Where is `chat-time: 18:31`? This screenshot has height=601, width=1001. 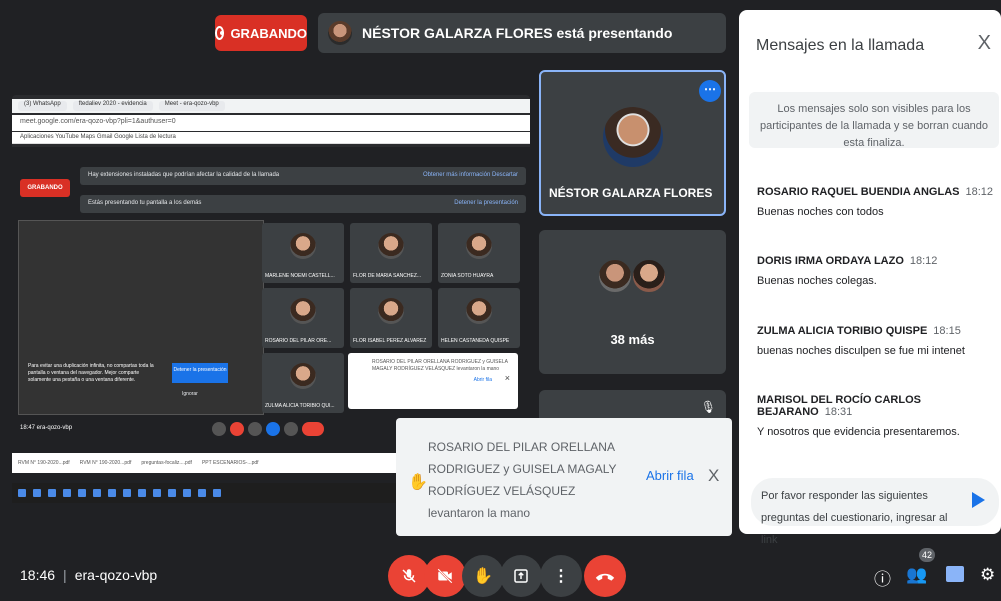
chat-time: 18:31 is located at coordinates (838, 412).